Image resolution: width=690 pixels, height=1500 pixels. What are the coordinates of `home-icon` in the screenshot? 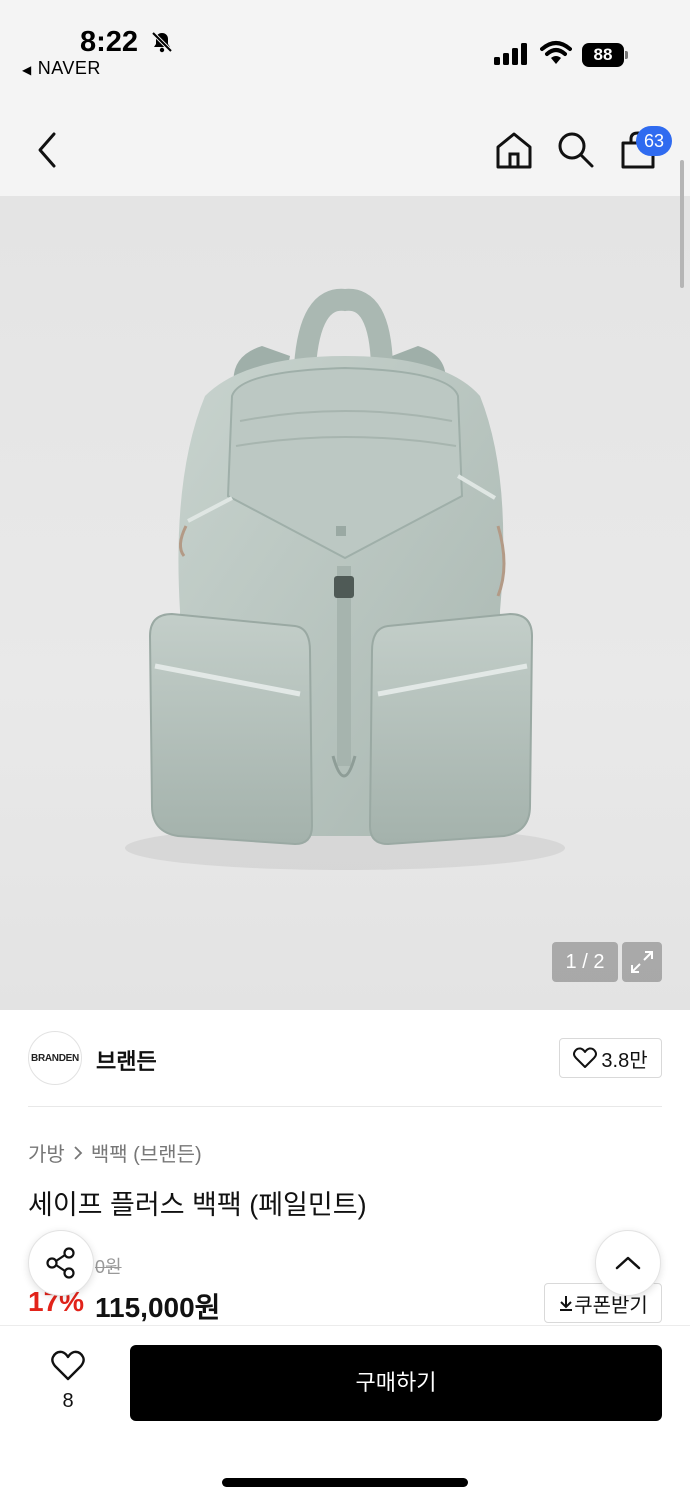 It's located at (514, 150).